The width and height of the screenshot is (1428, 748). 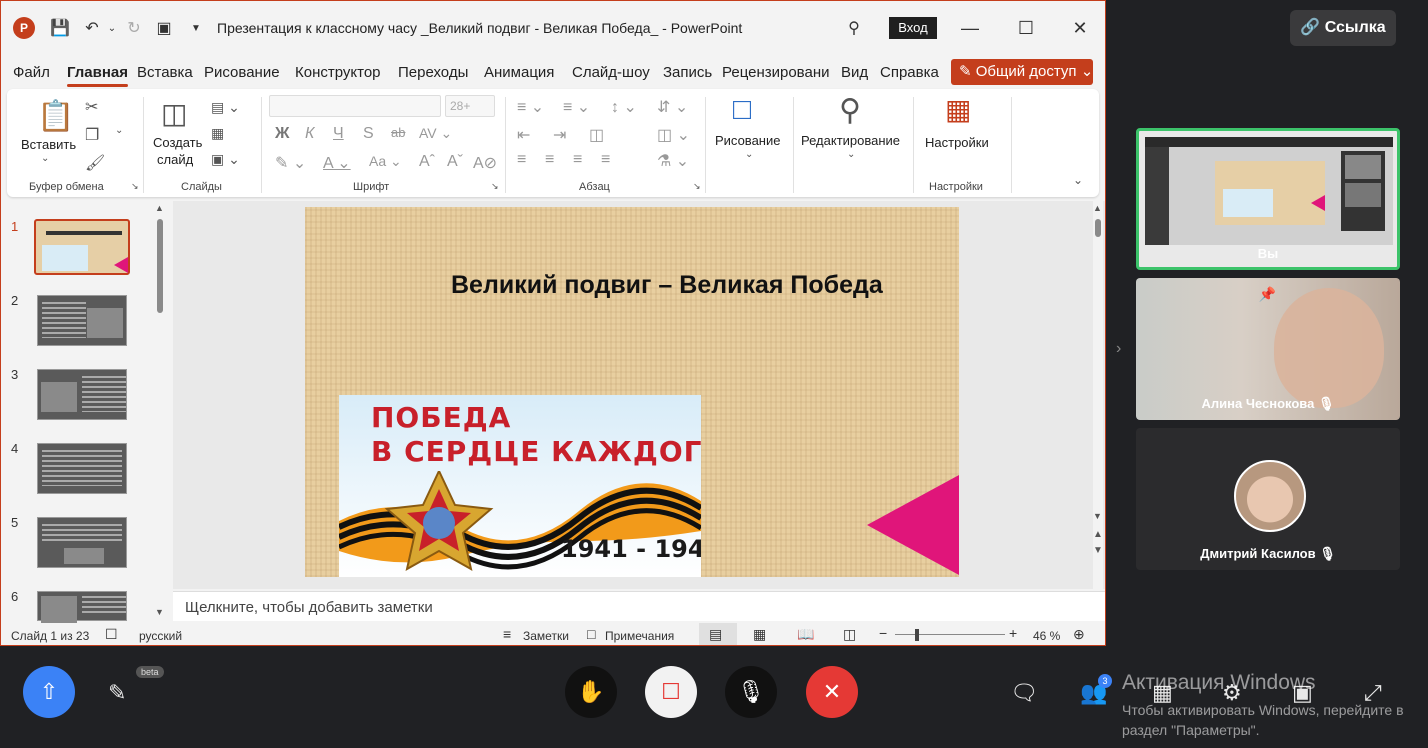 What do you see at coordinates (1268, 199) in the screenshot?
I see `participant-tile-self: Вы` at bounding box center [1268, 199].